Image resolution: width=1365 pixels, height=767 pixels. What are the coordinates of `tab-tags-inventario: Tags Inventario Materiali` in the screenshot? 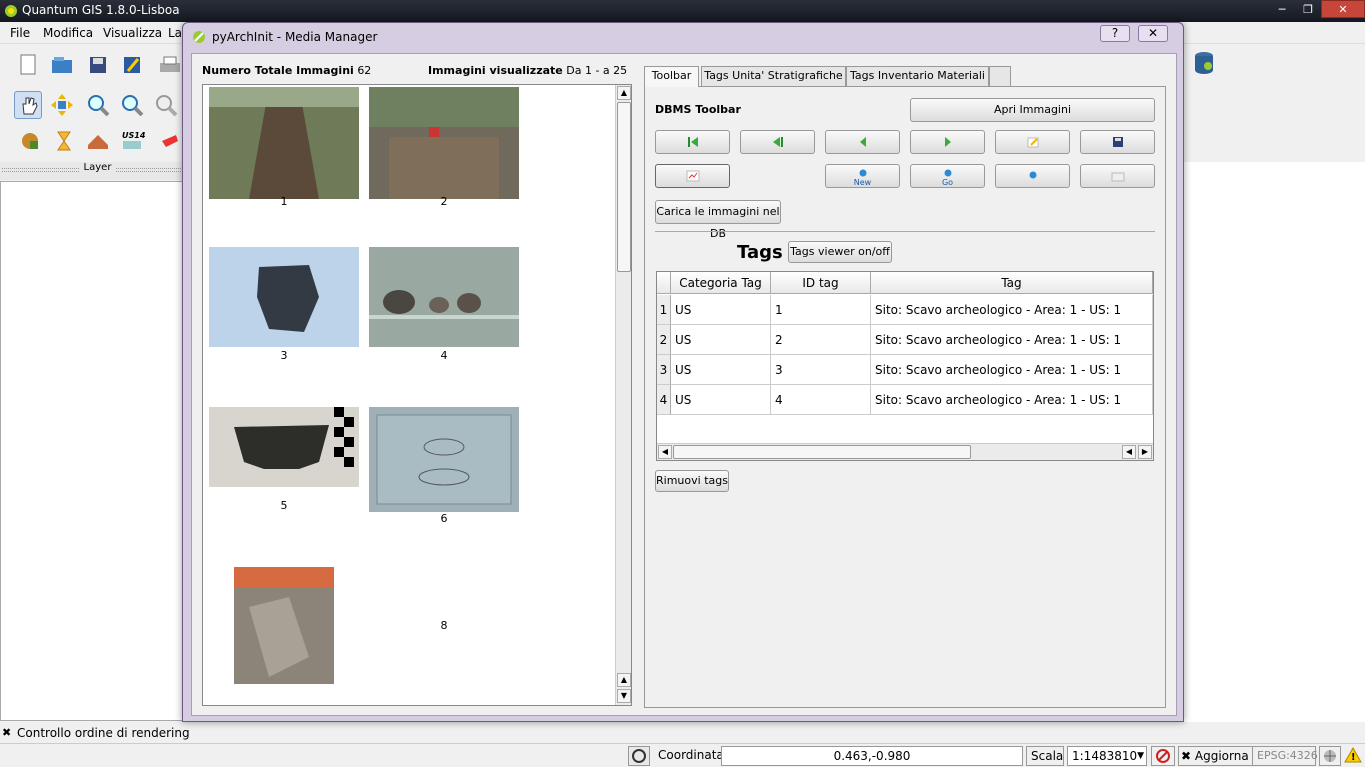 It's located at (917, 76).